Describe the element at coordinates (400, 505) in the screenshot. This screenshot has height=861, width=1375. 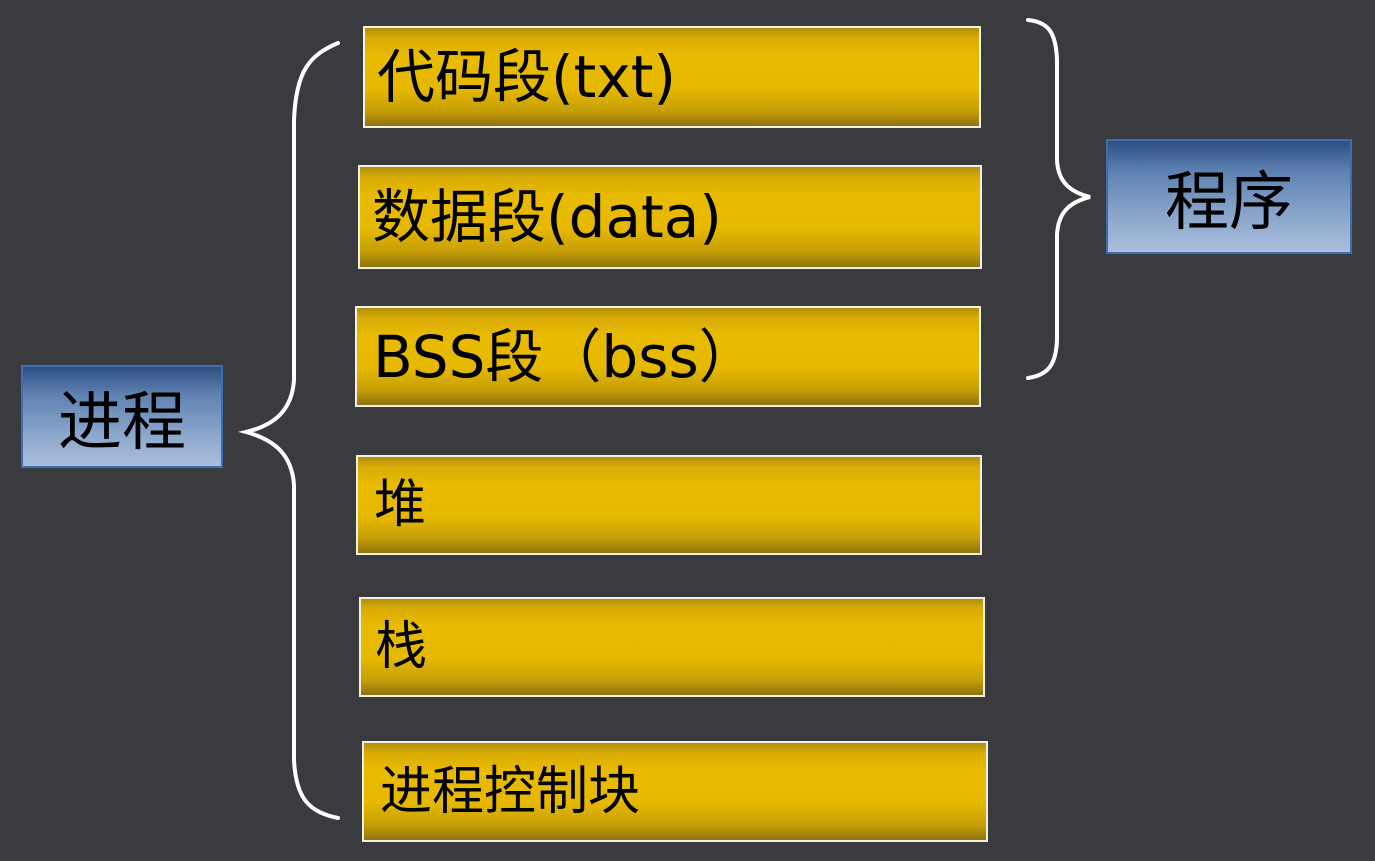
I see `segment-heap-label: 堆` at that location.